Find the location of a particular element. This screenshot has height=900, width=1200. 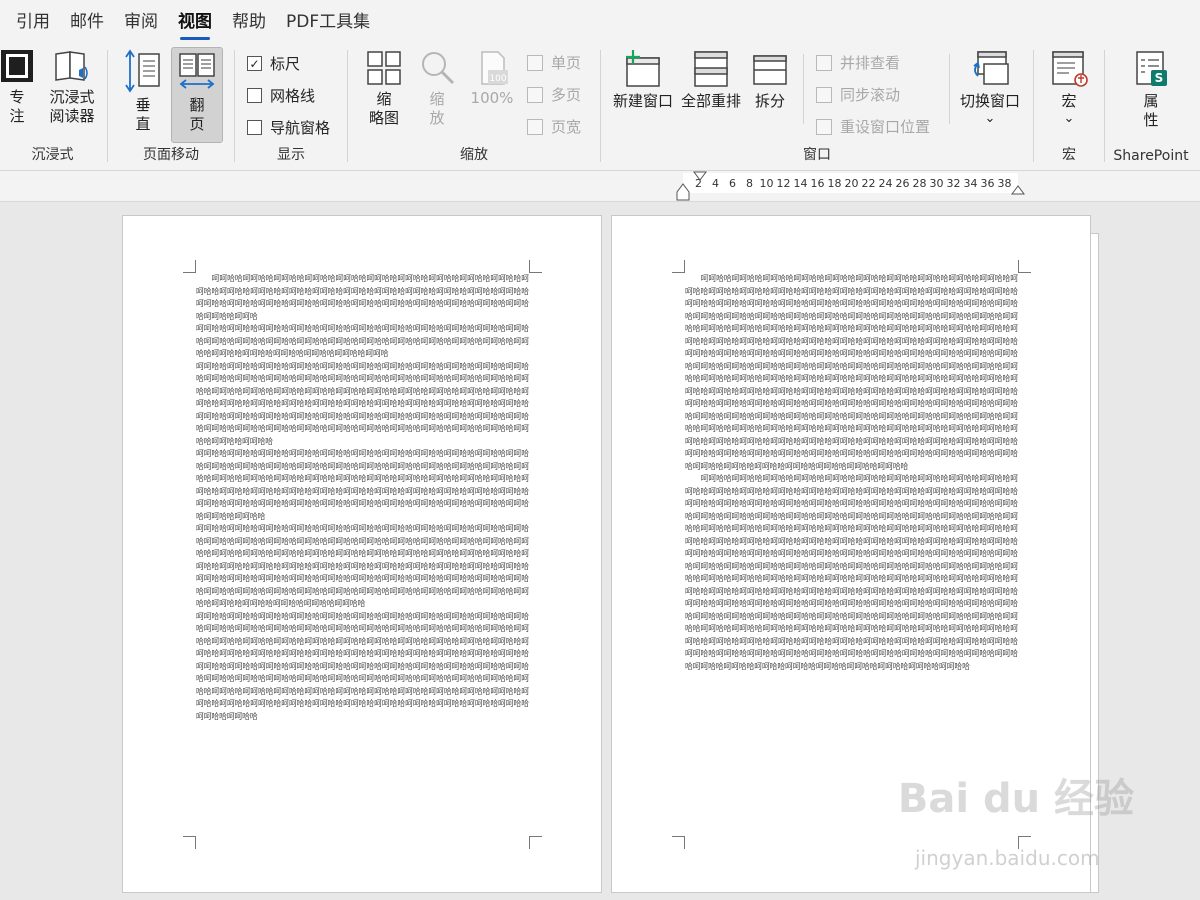

macros-button: 宏 ⌄ is located at coordinates (1069, 88).